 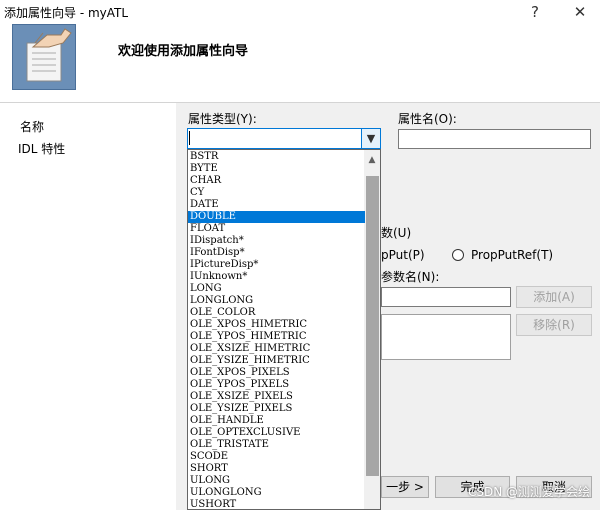 I want to click on dropdown-option: OLE_XPOS_PIXELS, so click(x=276, y=373).